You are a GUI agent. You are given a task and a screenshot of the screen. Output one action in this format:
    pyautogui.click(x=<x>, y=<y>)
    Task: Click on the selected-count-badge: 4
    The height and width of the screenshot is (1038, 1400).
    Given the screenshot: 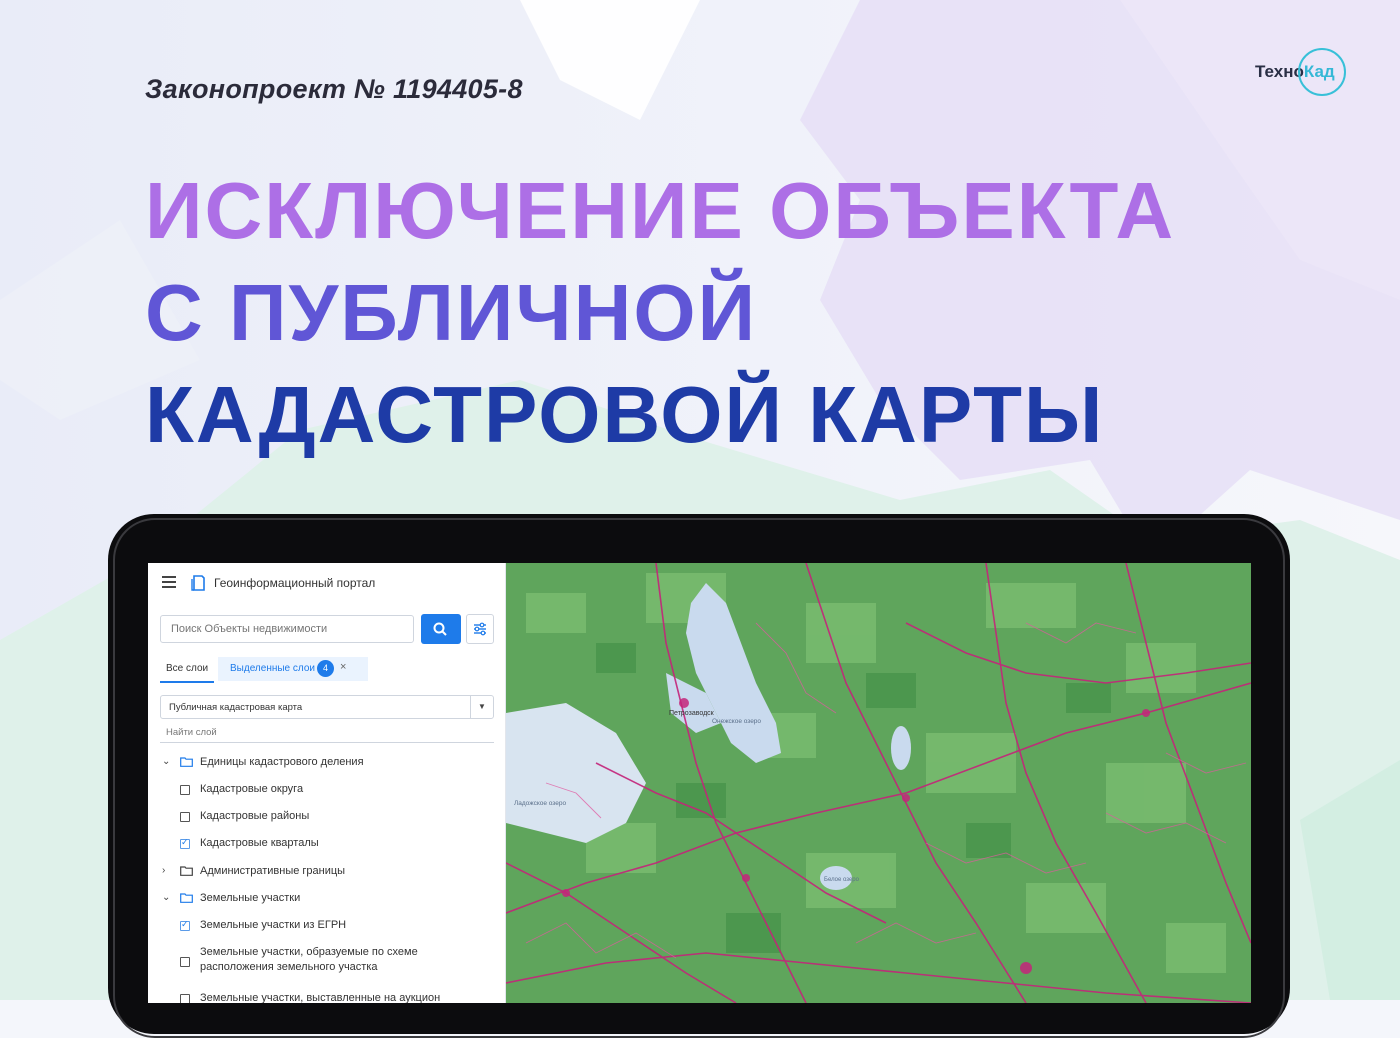 What is the action you would take?
    pyautogui.click(x=325, y=668)
    